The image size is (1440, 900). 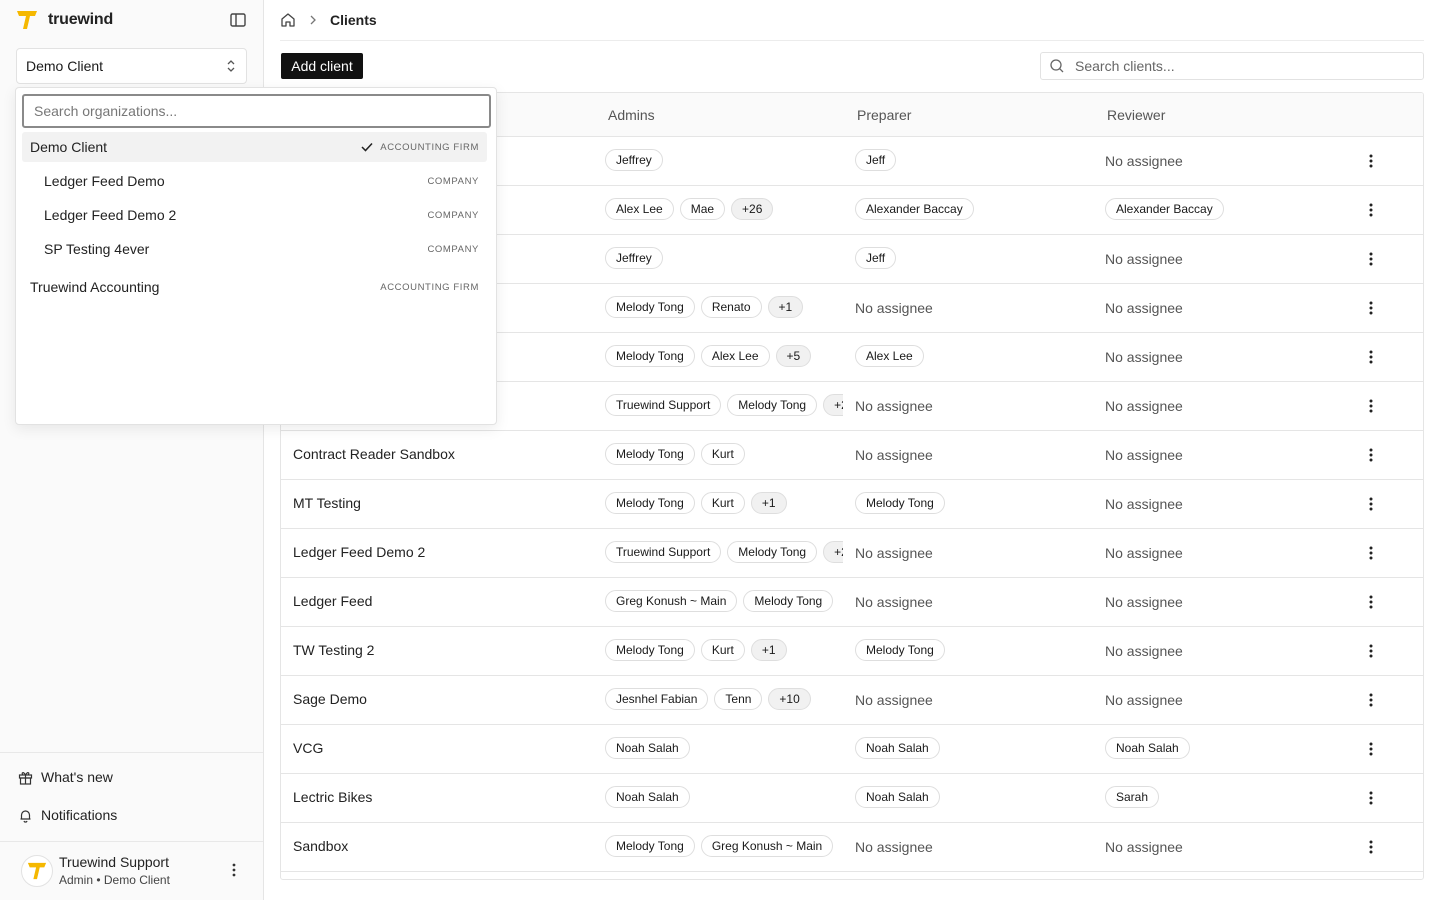 I want to click on org-option: Truewind Accounting ACCOUNTING FIRM, so click(x=254, y=287).